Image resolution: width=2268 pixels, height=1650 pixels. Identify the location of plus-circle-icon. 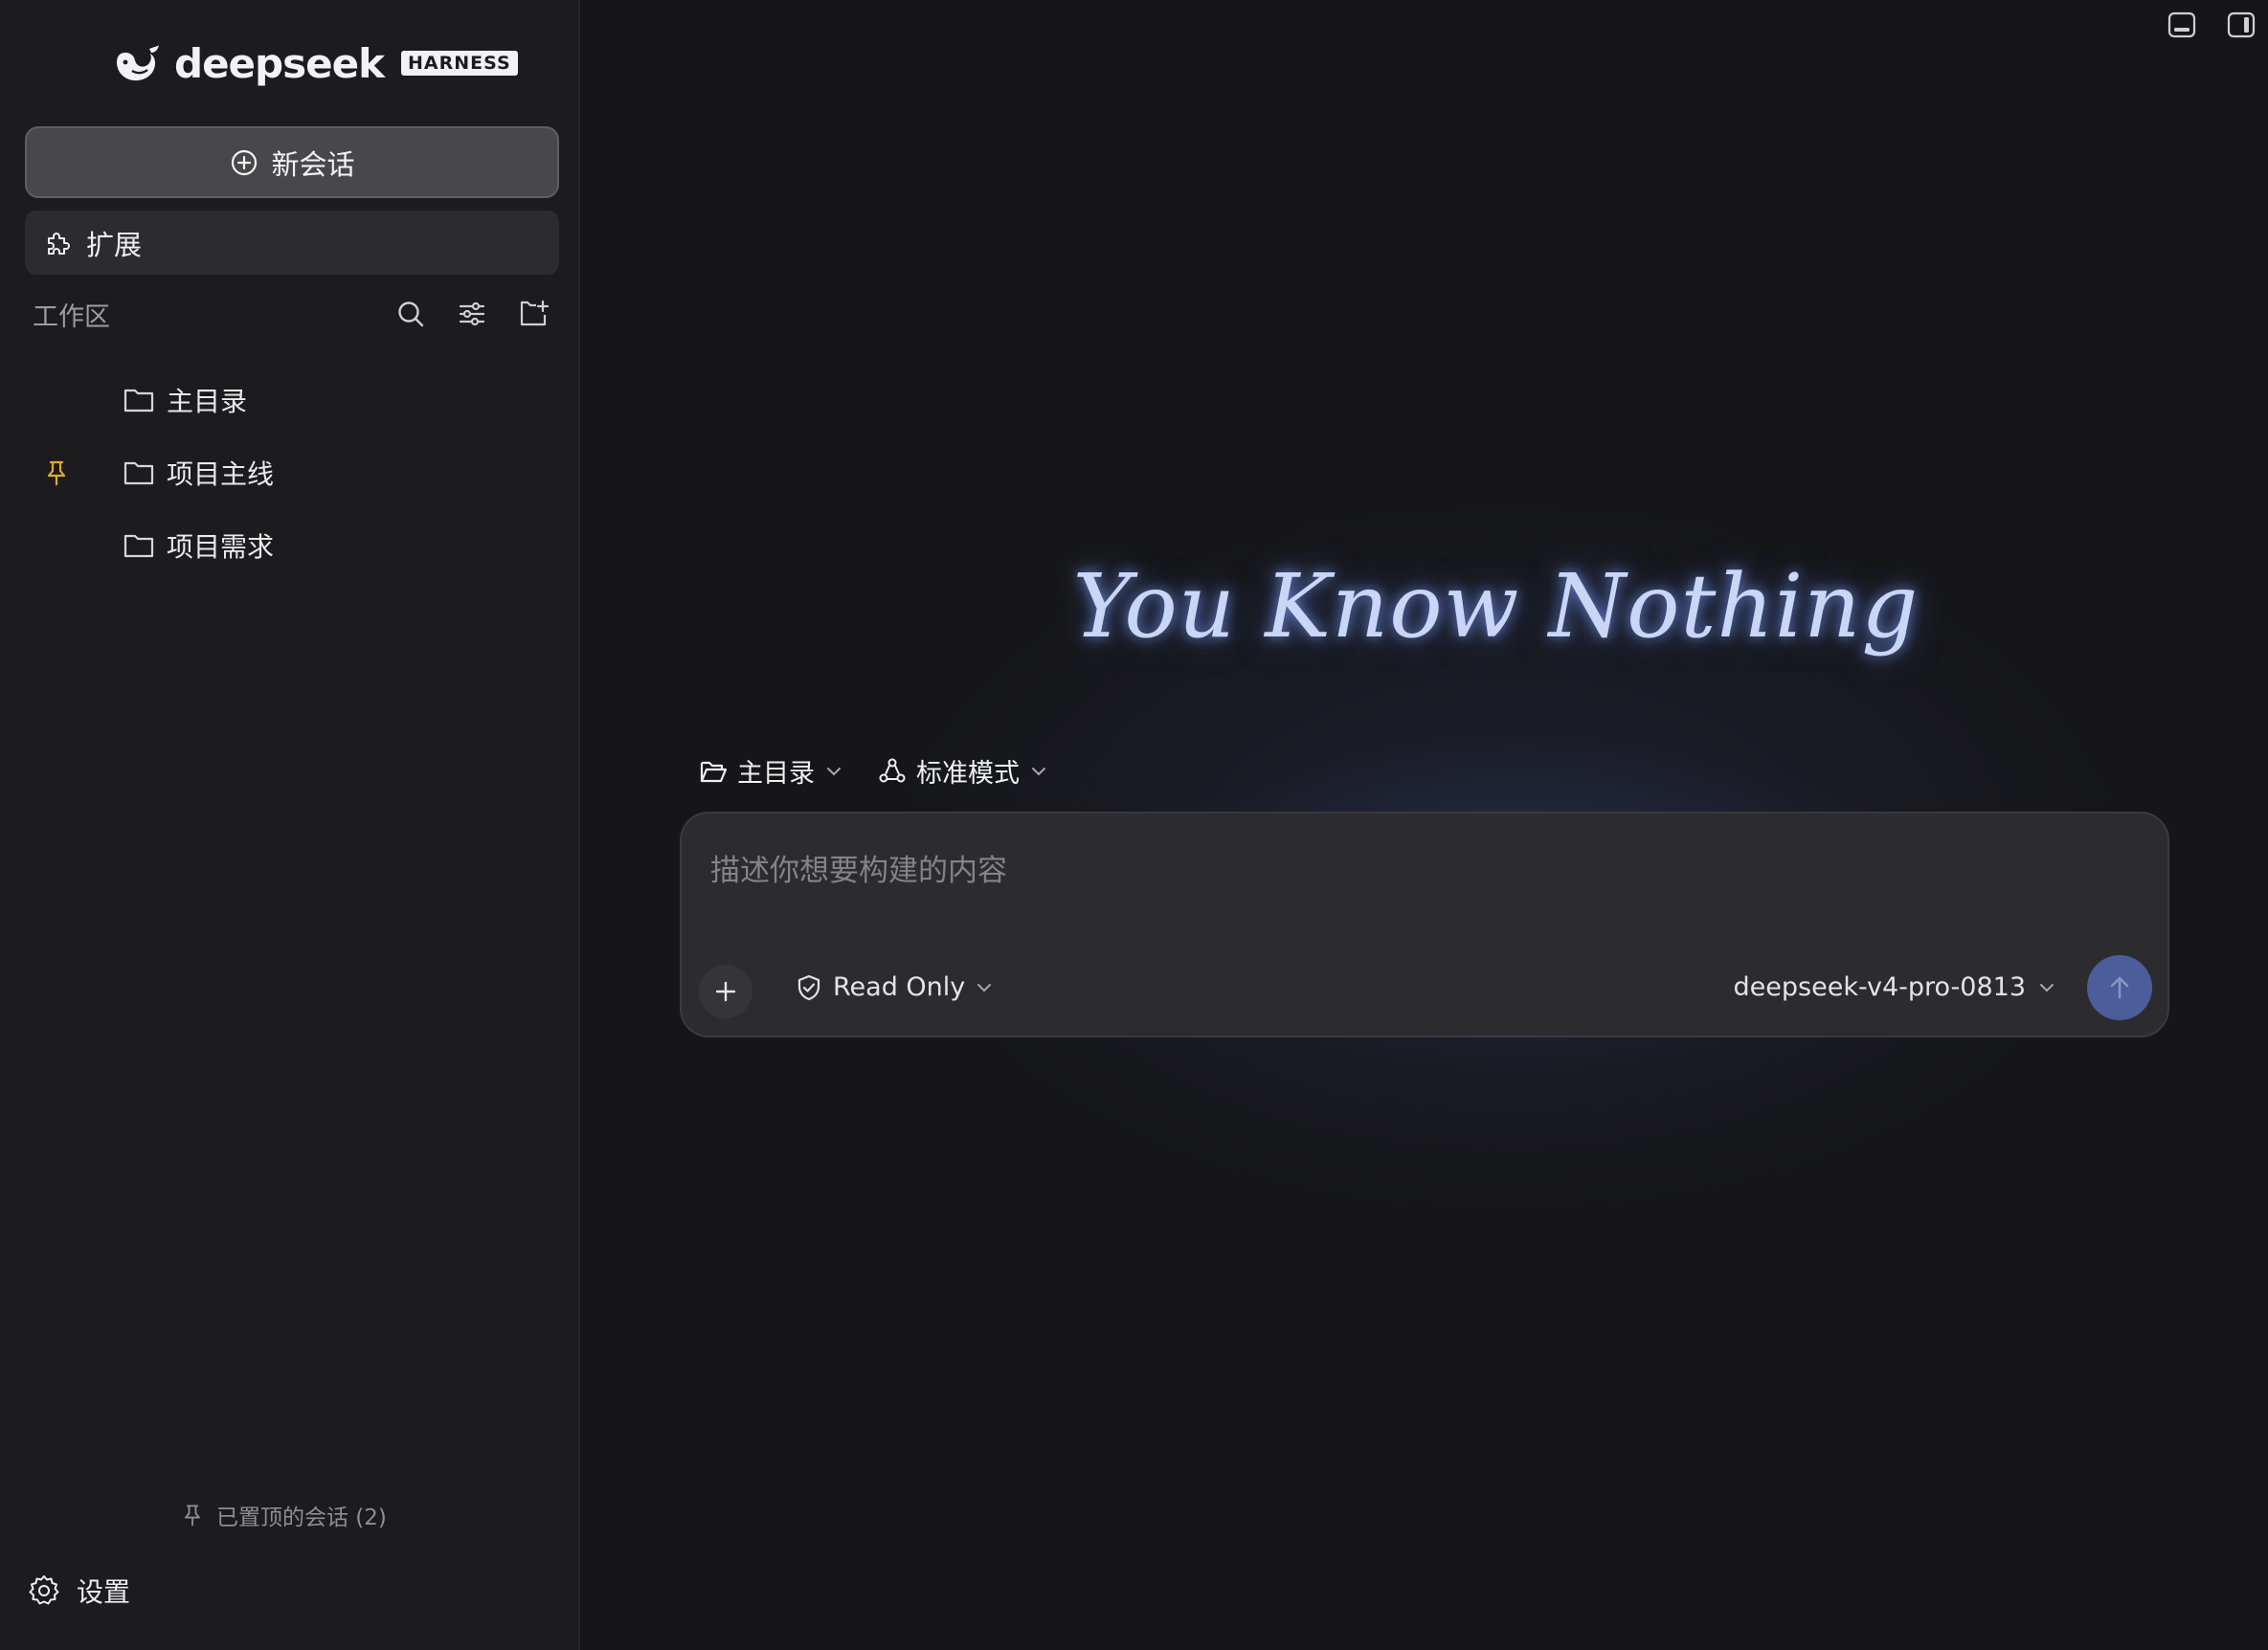
(245, 162).